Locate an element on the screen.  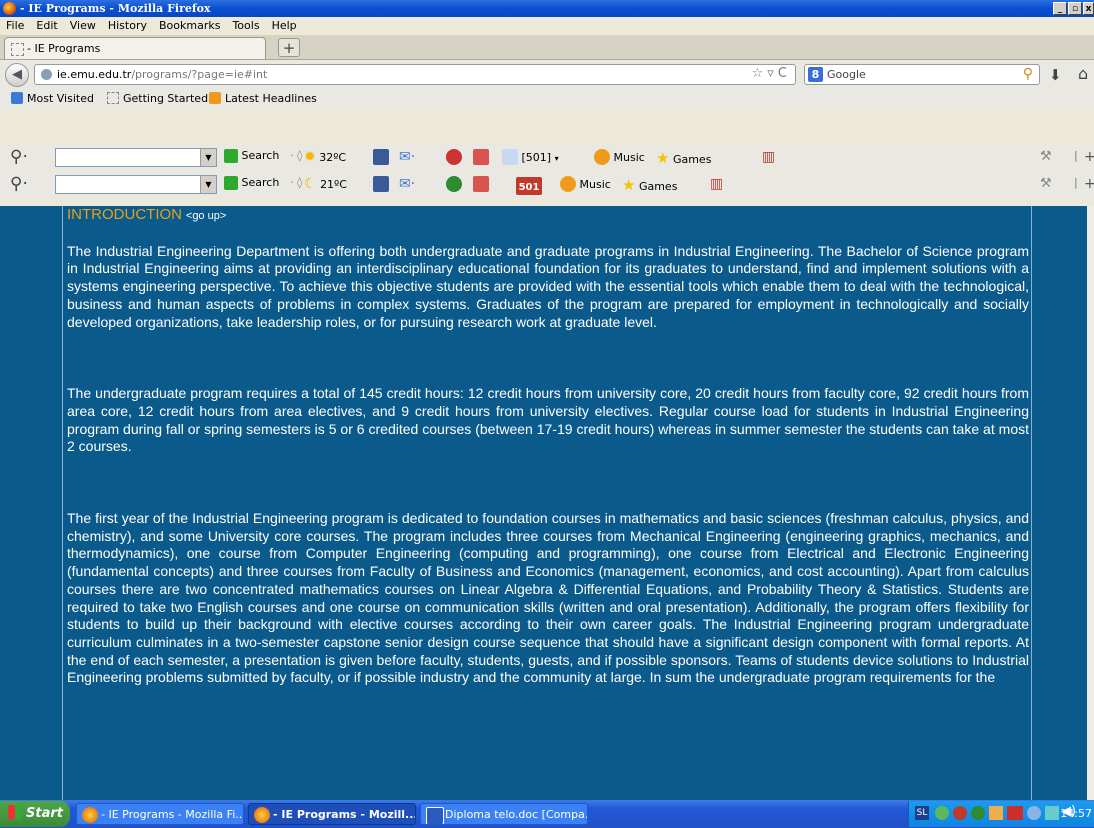
music-label: Music is located at coordinates (629, 157).